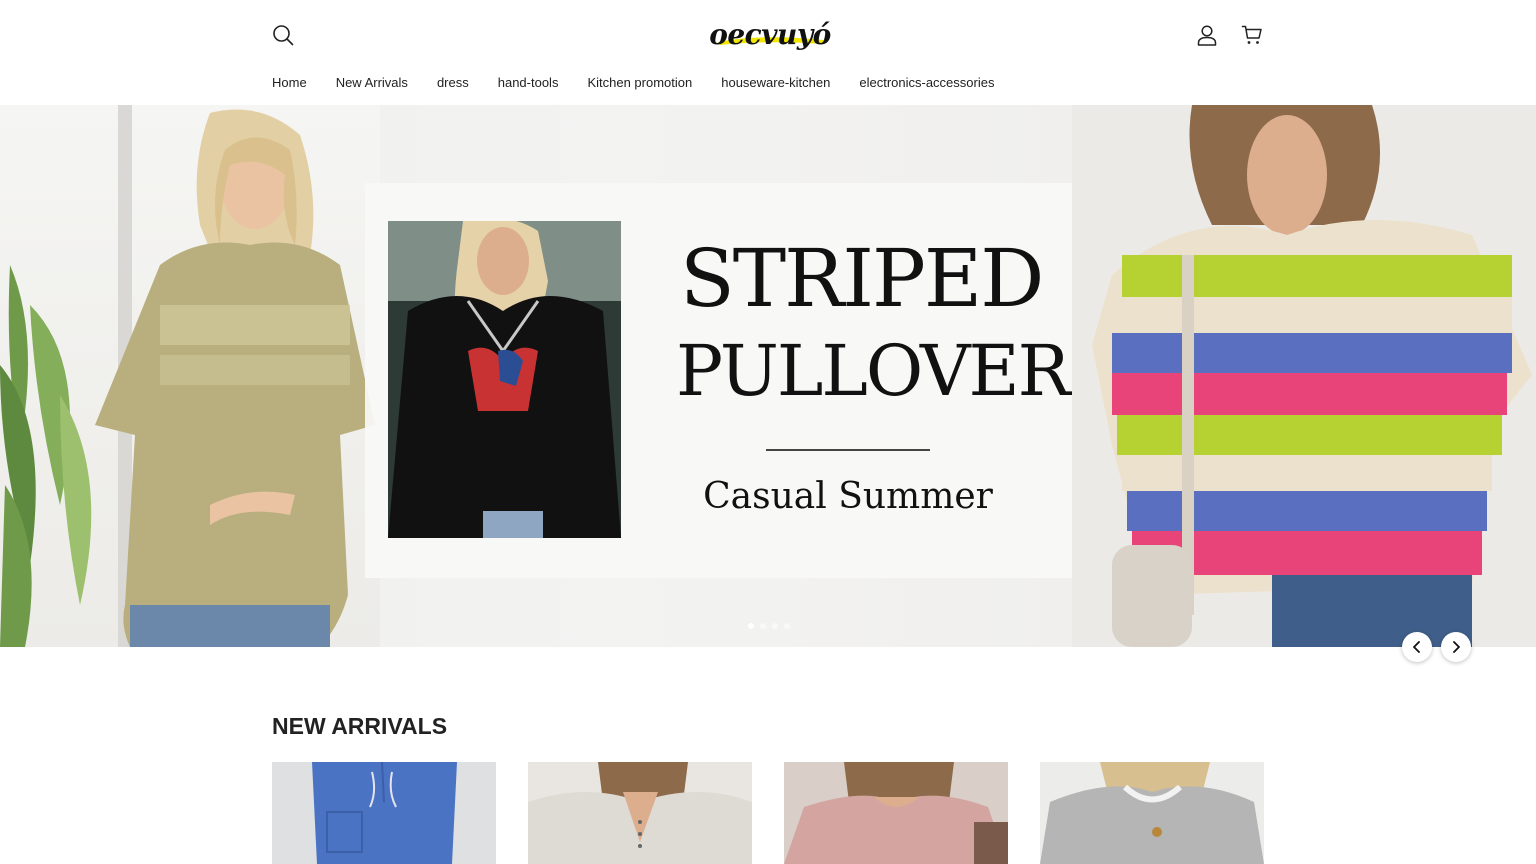 This screenshot has height=864, width=1536. I want to click on nav-item-dress: dress, so click(453, 84).